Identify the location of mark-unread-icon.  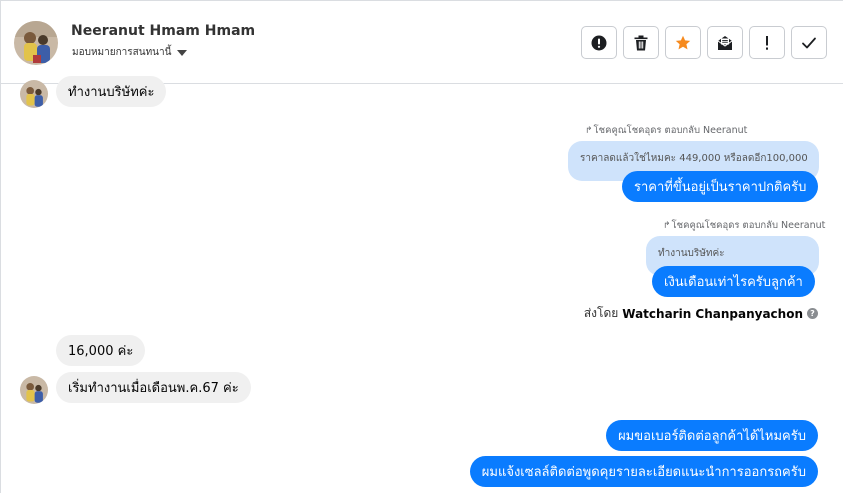
(725, 42).